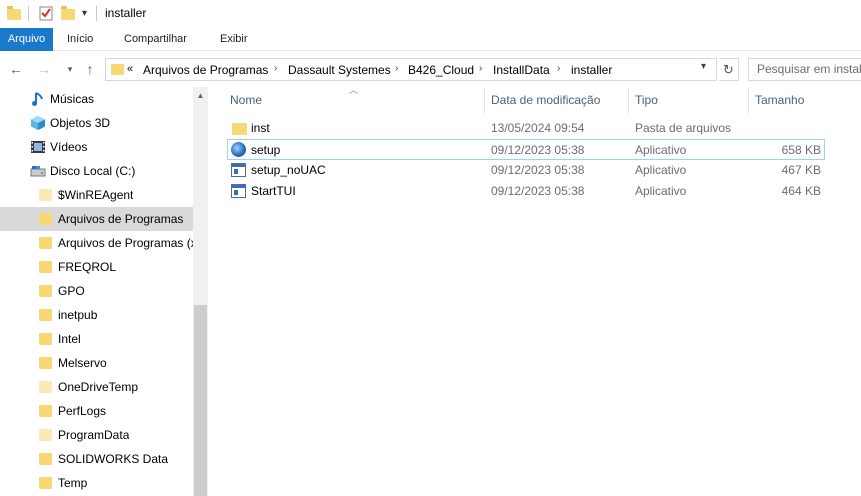 Image resolution: width=861 pixels, height=496 pixels. I want to click on tab-arquivo: Arquivo, so click(26, 39).